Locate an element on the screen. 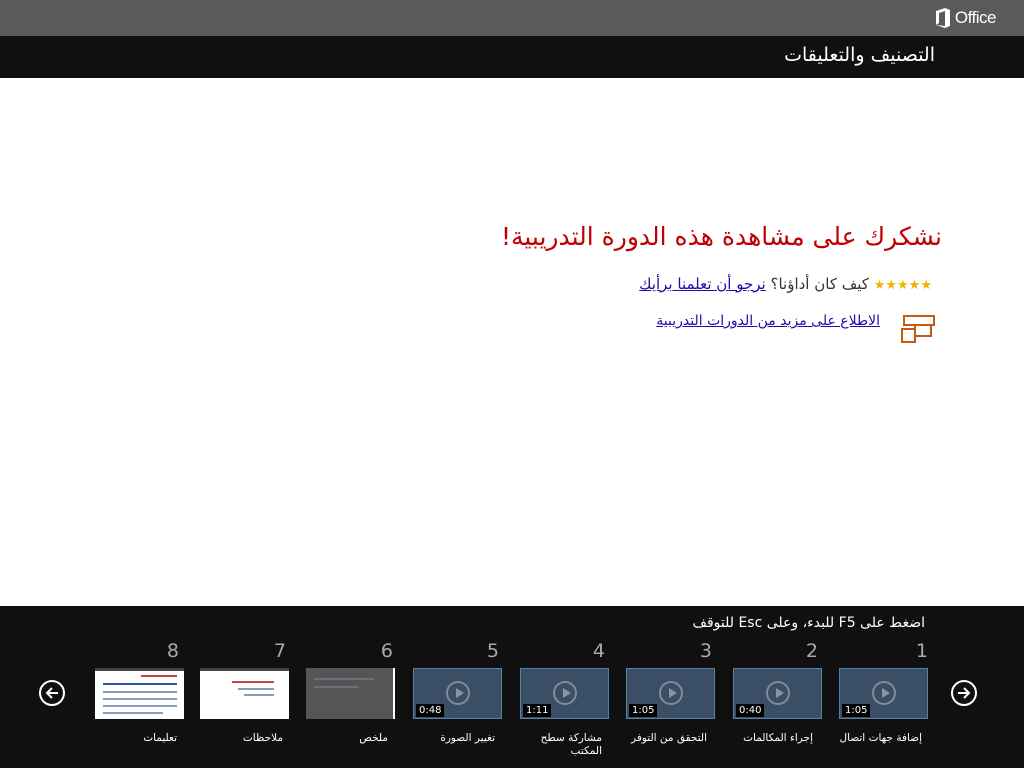 This screenshot has height=768, width=1024. thumbnail-label: التحقق من التوفر is located at coordinates (669, 738).